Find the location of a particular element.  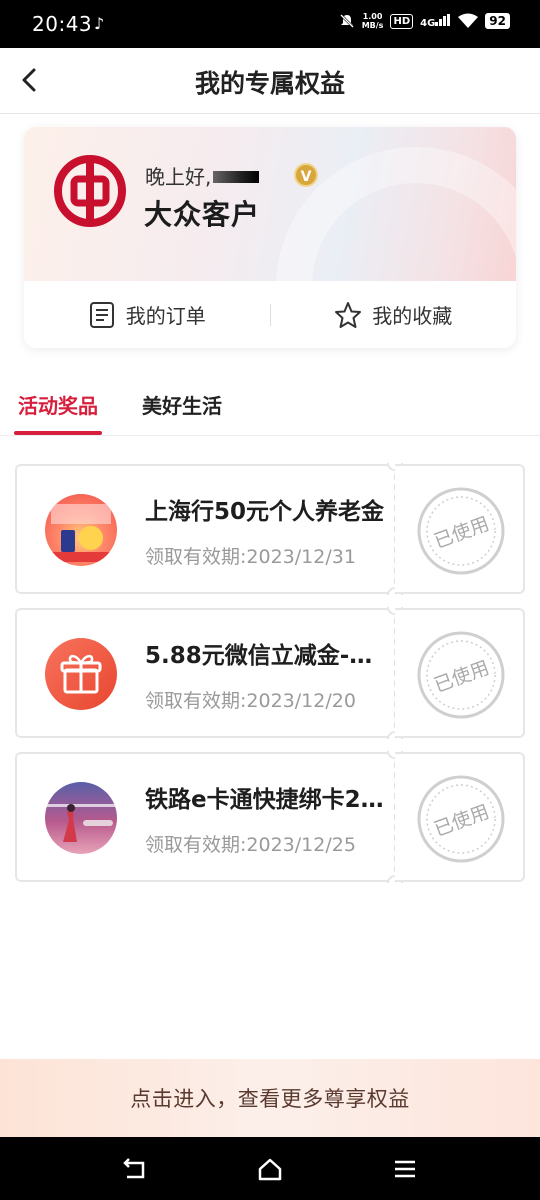

coupon-item: 铁路e卡通快捷绑卡200元 领取有效期:2023/12/25 已使用 is located at coordinates (270, 817).